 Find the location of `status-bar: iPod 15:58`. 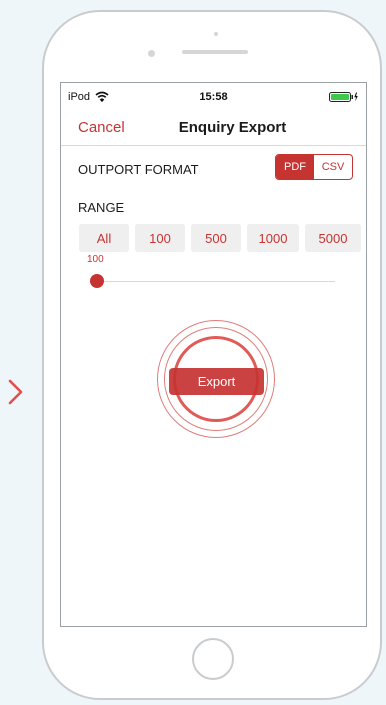

status-bar: iPod 15:58 is located at coordinates (213, 96).